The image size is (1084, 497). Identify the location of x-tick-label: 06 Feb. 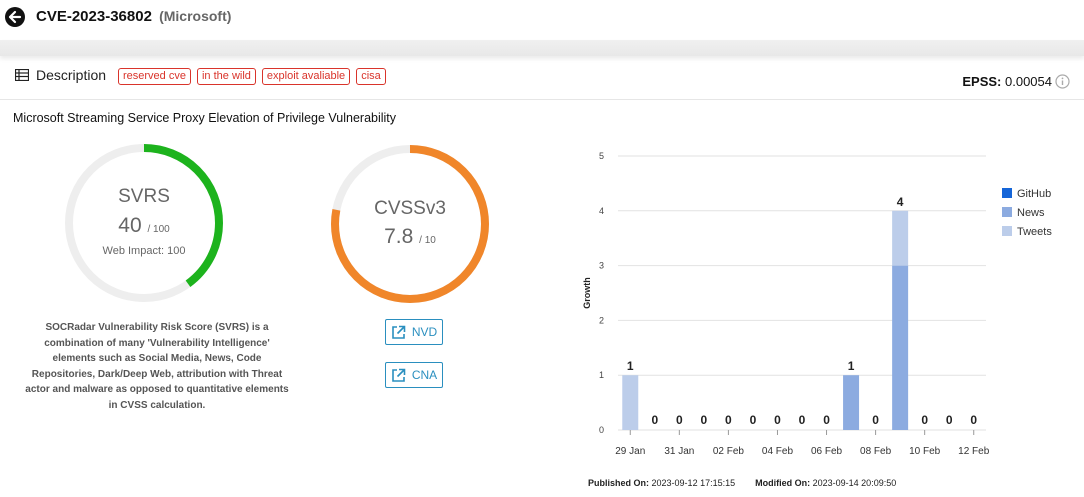
(827, 451).